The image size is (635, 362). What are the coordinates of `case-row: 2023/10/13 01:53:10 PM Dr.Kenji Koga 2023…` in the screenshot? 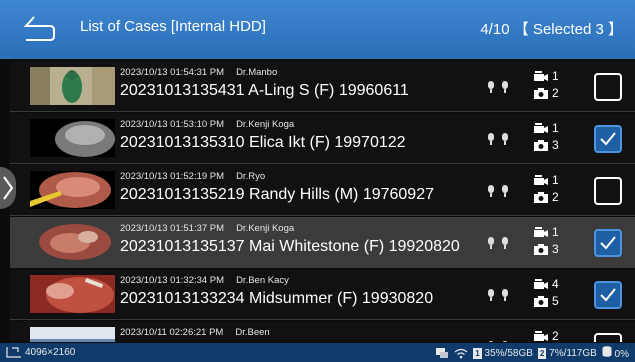 It's located at (322, 138).